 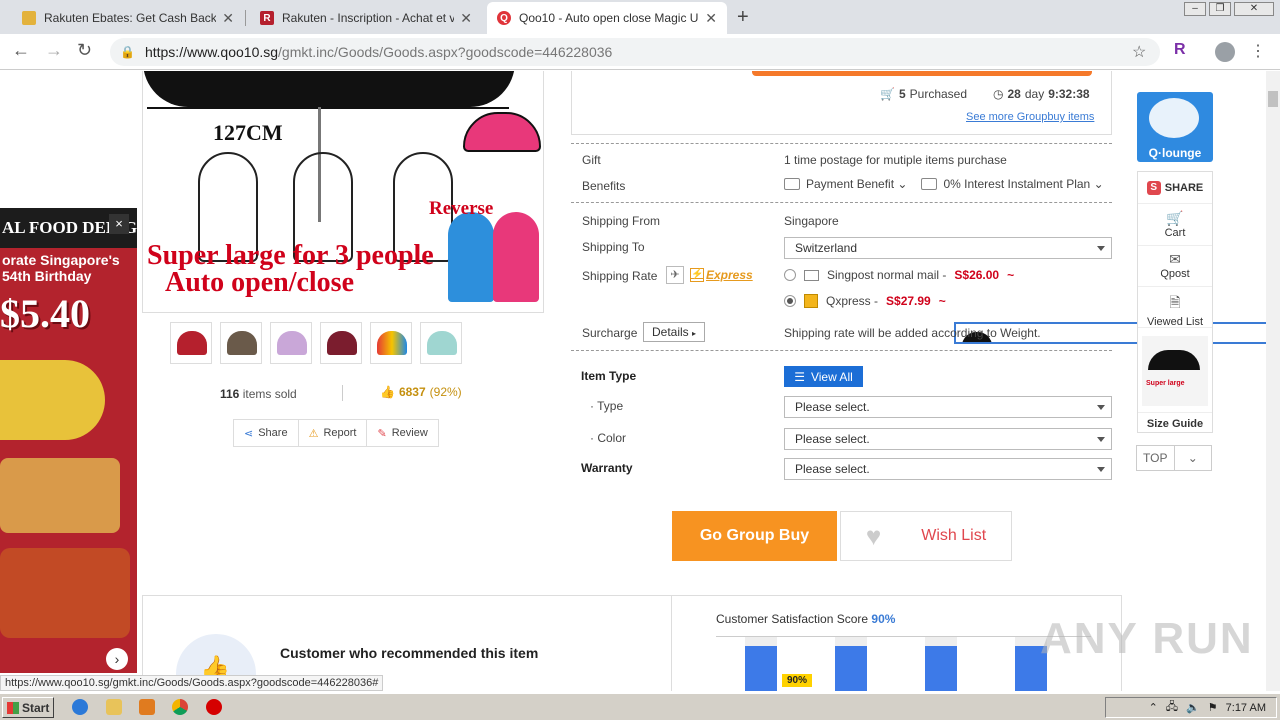 I want to click on back-arrow-icon: ←, so click(x=21, y=50).